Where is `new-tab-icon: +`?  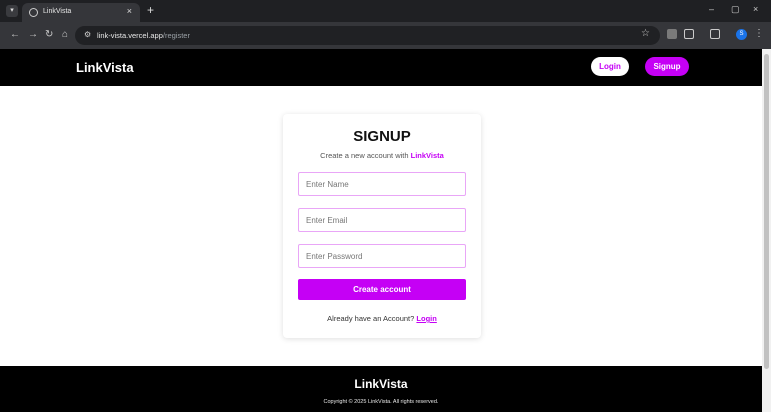
new-tab-icon: + is located at coordinates (150, 10).